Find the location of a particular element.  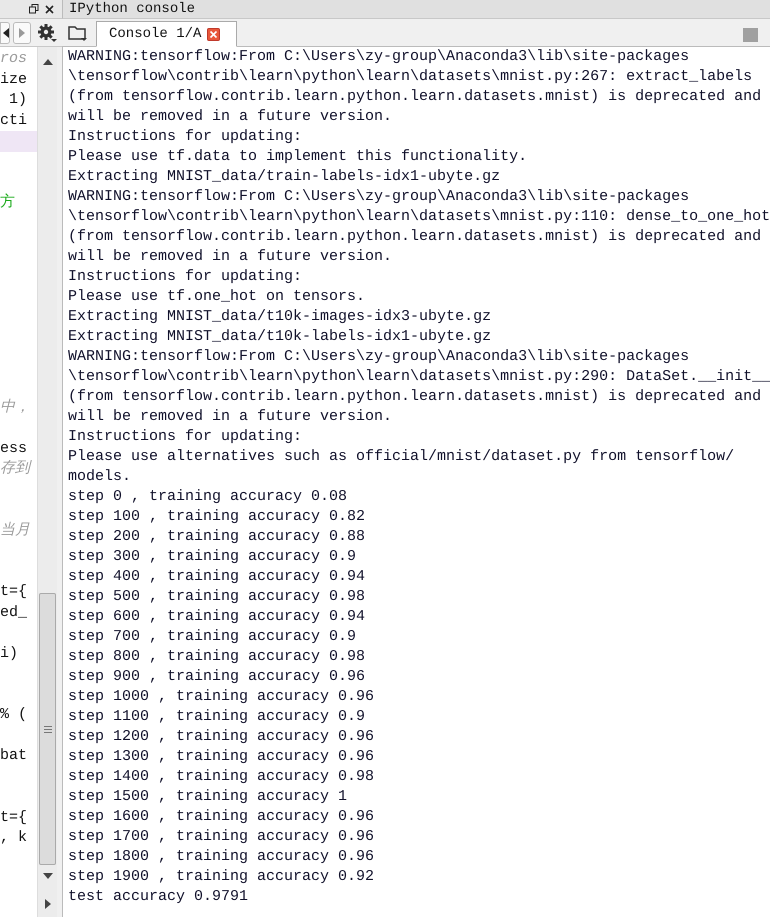

console-output-line: step 500 , training accuracy 0.98 is located at coordinates (217, 597).